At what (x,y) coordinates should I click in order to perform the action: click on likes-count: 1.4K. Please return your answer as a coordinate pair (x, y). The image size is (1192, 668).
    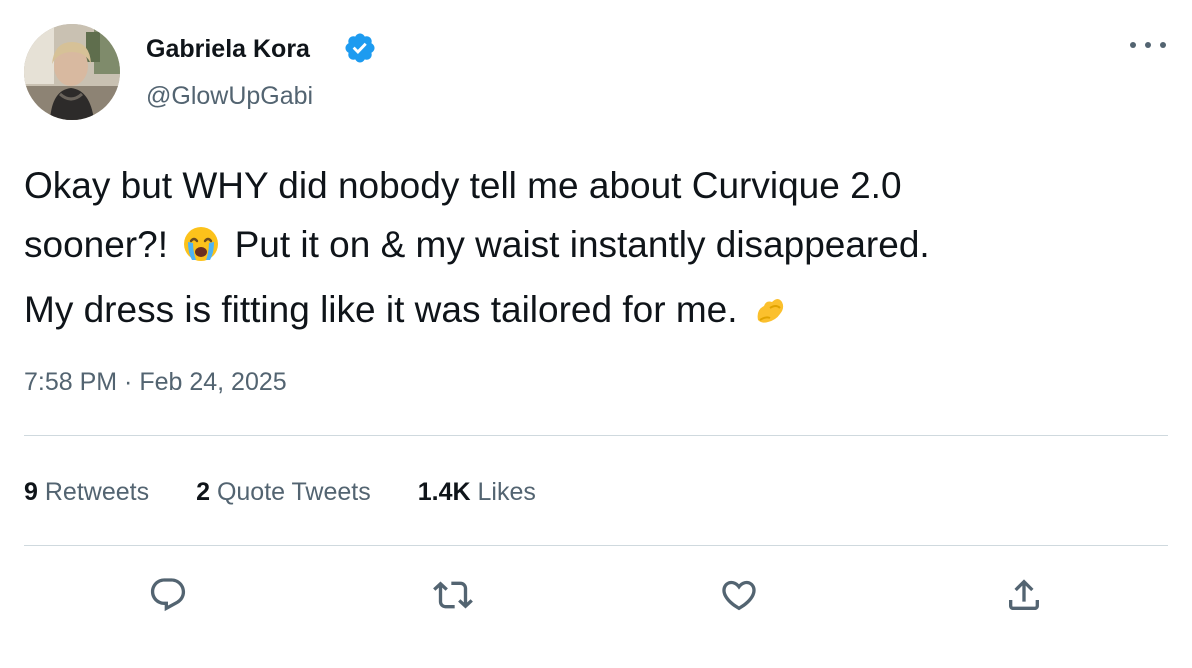
    Looking at the image, I should click on (444, 492).